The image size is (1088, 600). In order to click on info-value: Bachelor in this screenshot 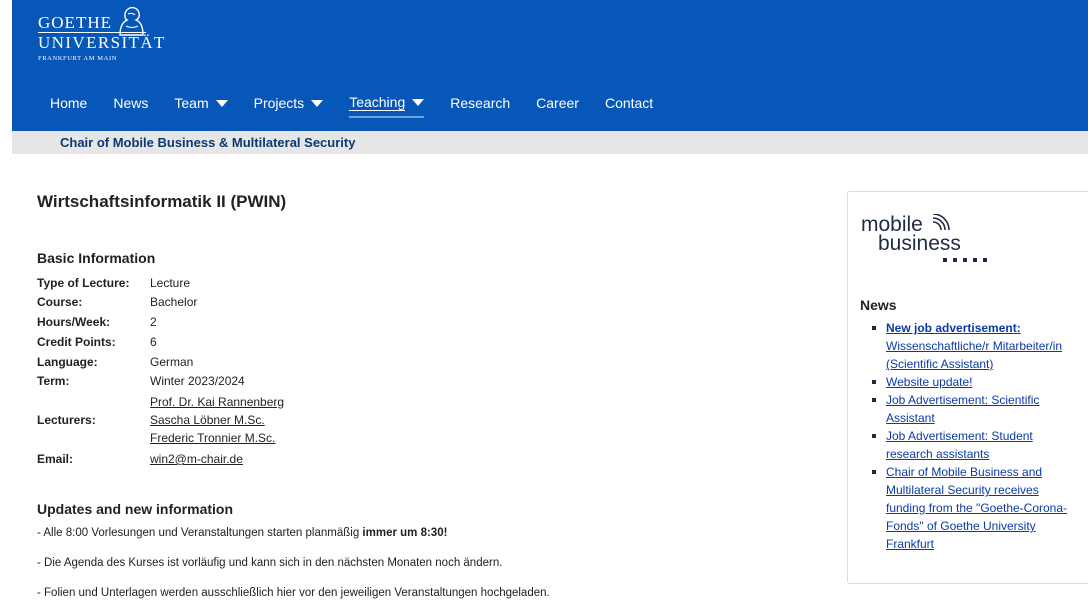, I will do `click(174, 302)`.